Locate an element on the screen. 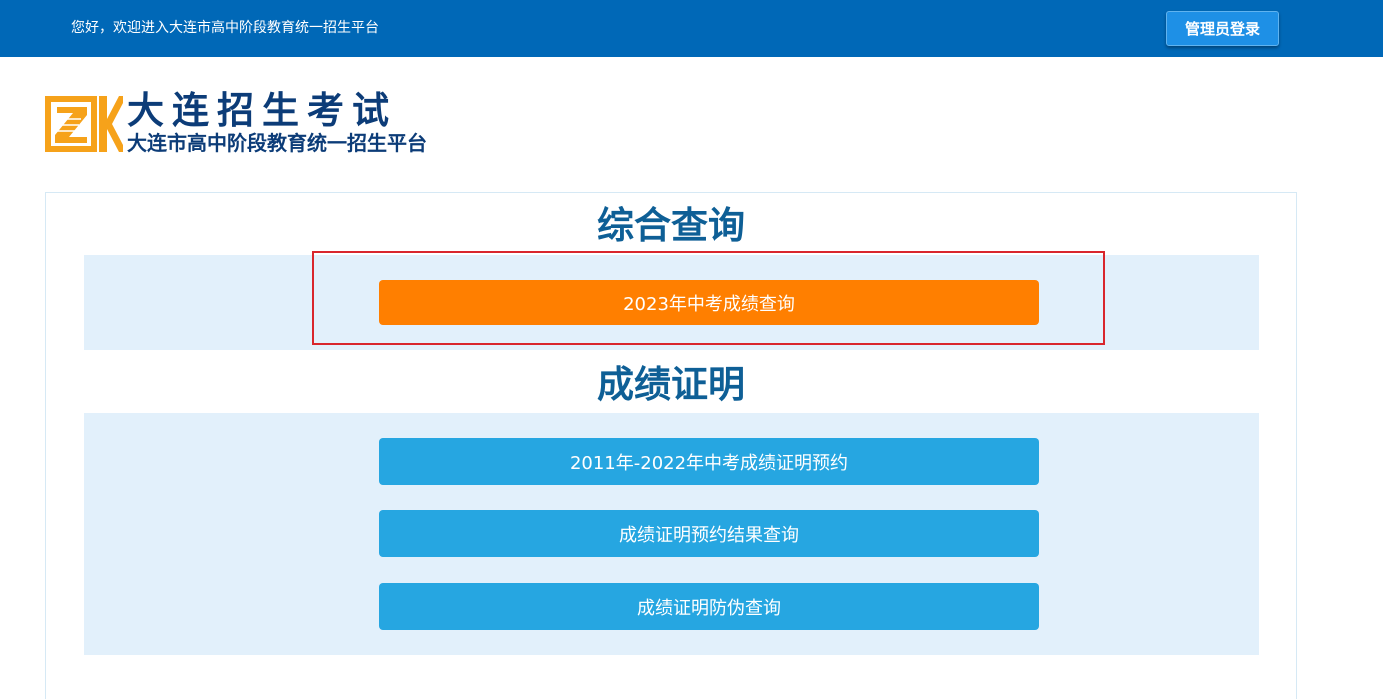 The width and height of the screenshot is (1383, 699). appointment-result-query-button: 成绩证明预约结果查询 is located at coordinates (709, 533).